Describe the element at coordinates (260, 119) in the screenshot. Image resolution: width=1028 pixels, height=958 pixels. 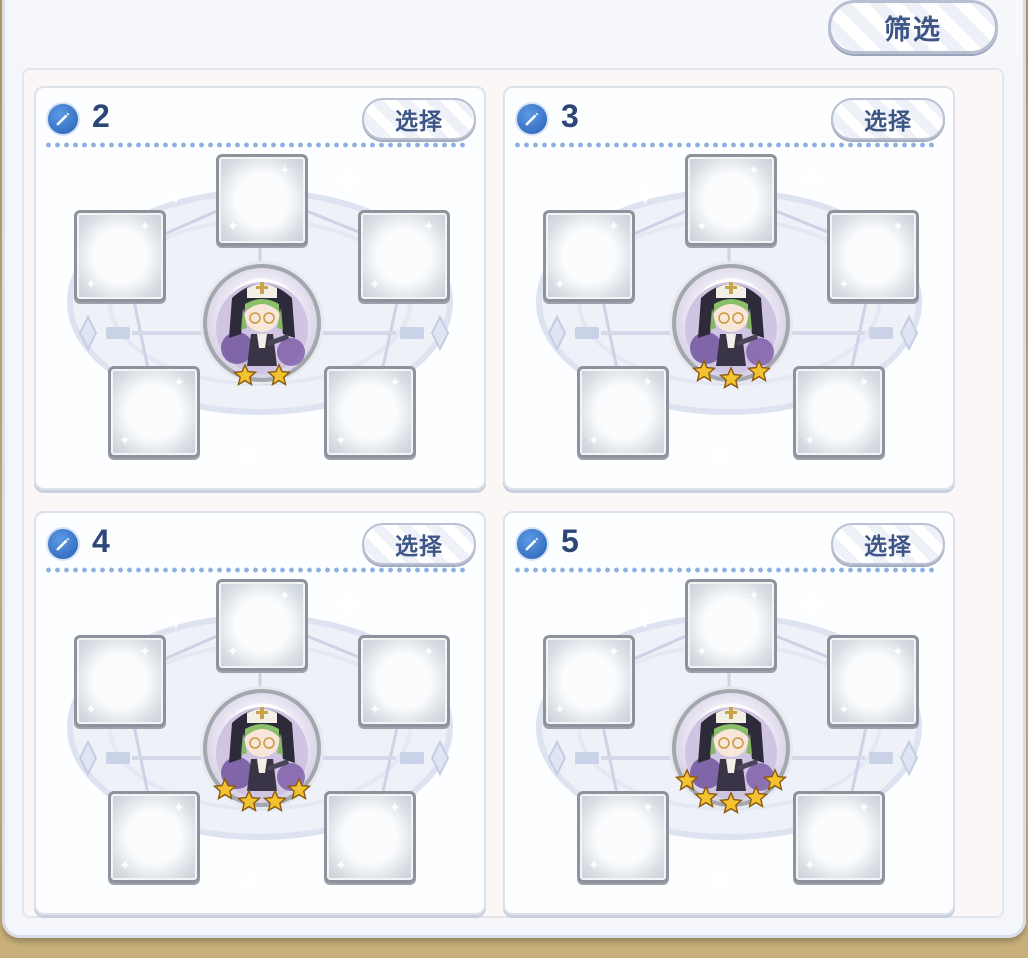
I see `team-header: 2 选择` at that location.